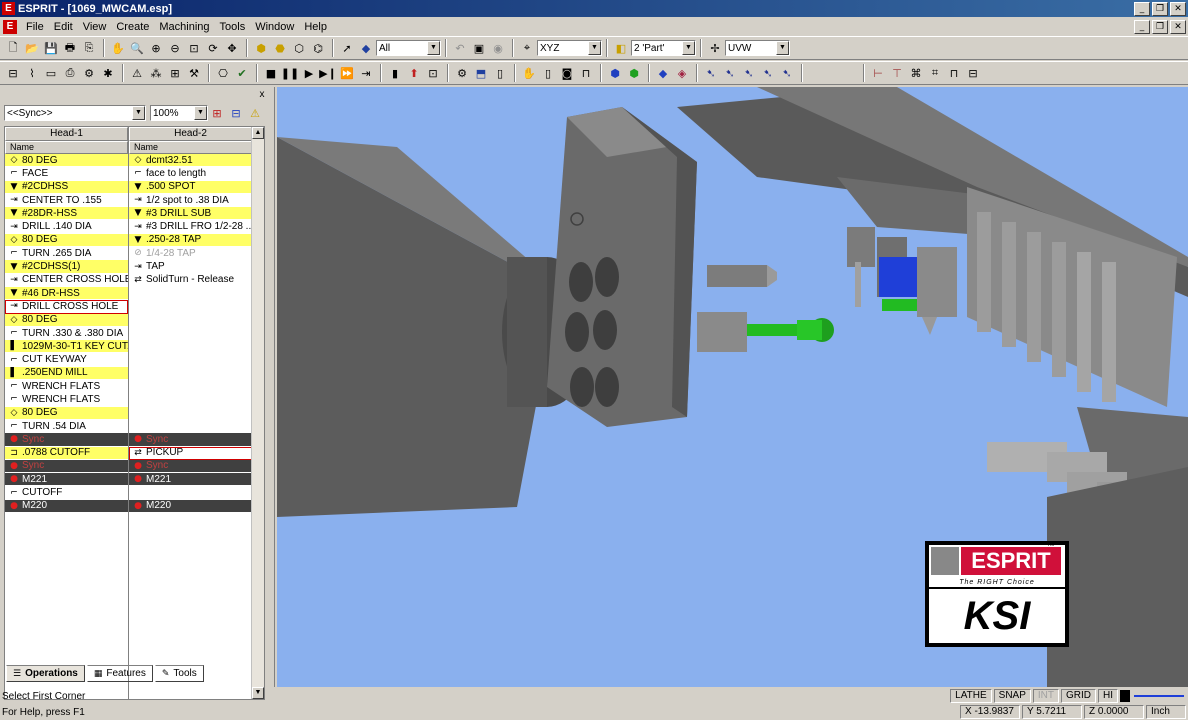 This screenshot has height=720, width=1188. I want to click on operation-row: ▼ #28DR-HSS, so click(66, 214).